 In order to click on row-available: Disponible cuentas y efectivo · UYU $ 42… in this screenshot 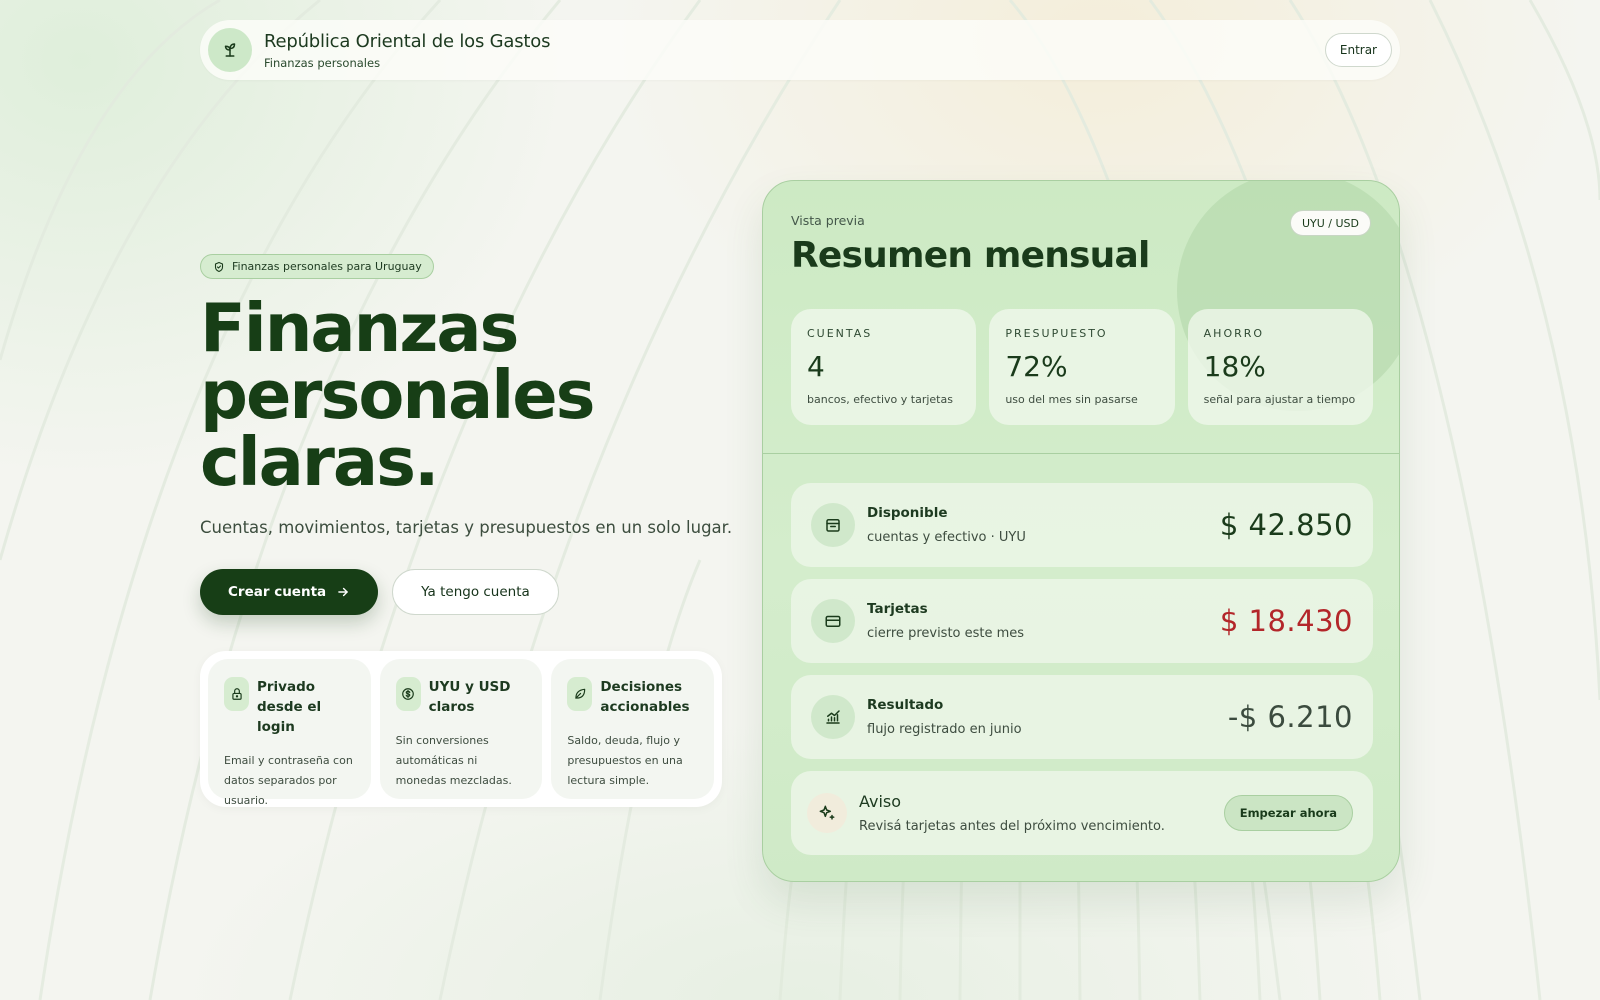, I will do `click(1082, 525)`.